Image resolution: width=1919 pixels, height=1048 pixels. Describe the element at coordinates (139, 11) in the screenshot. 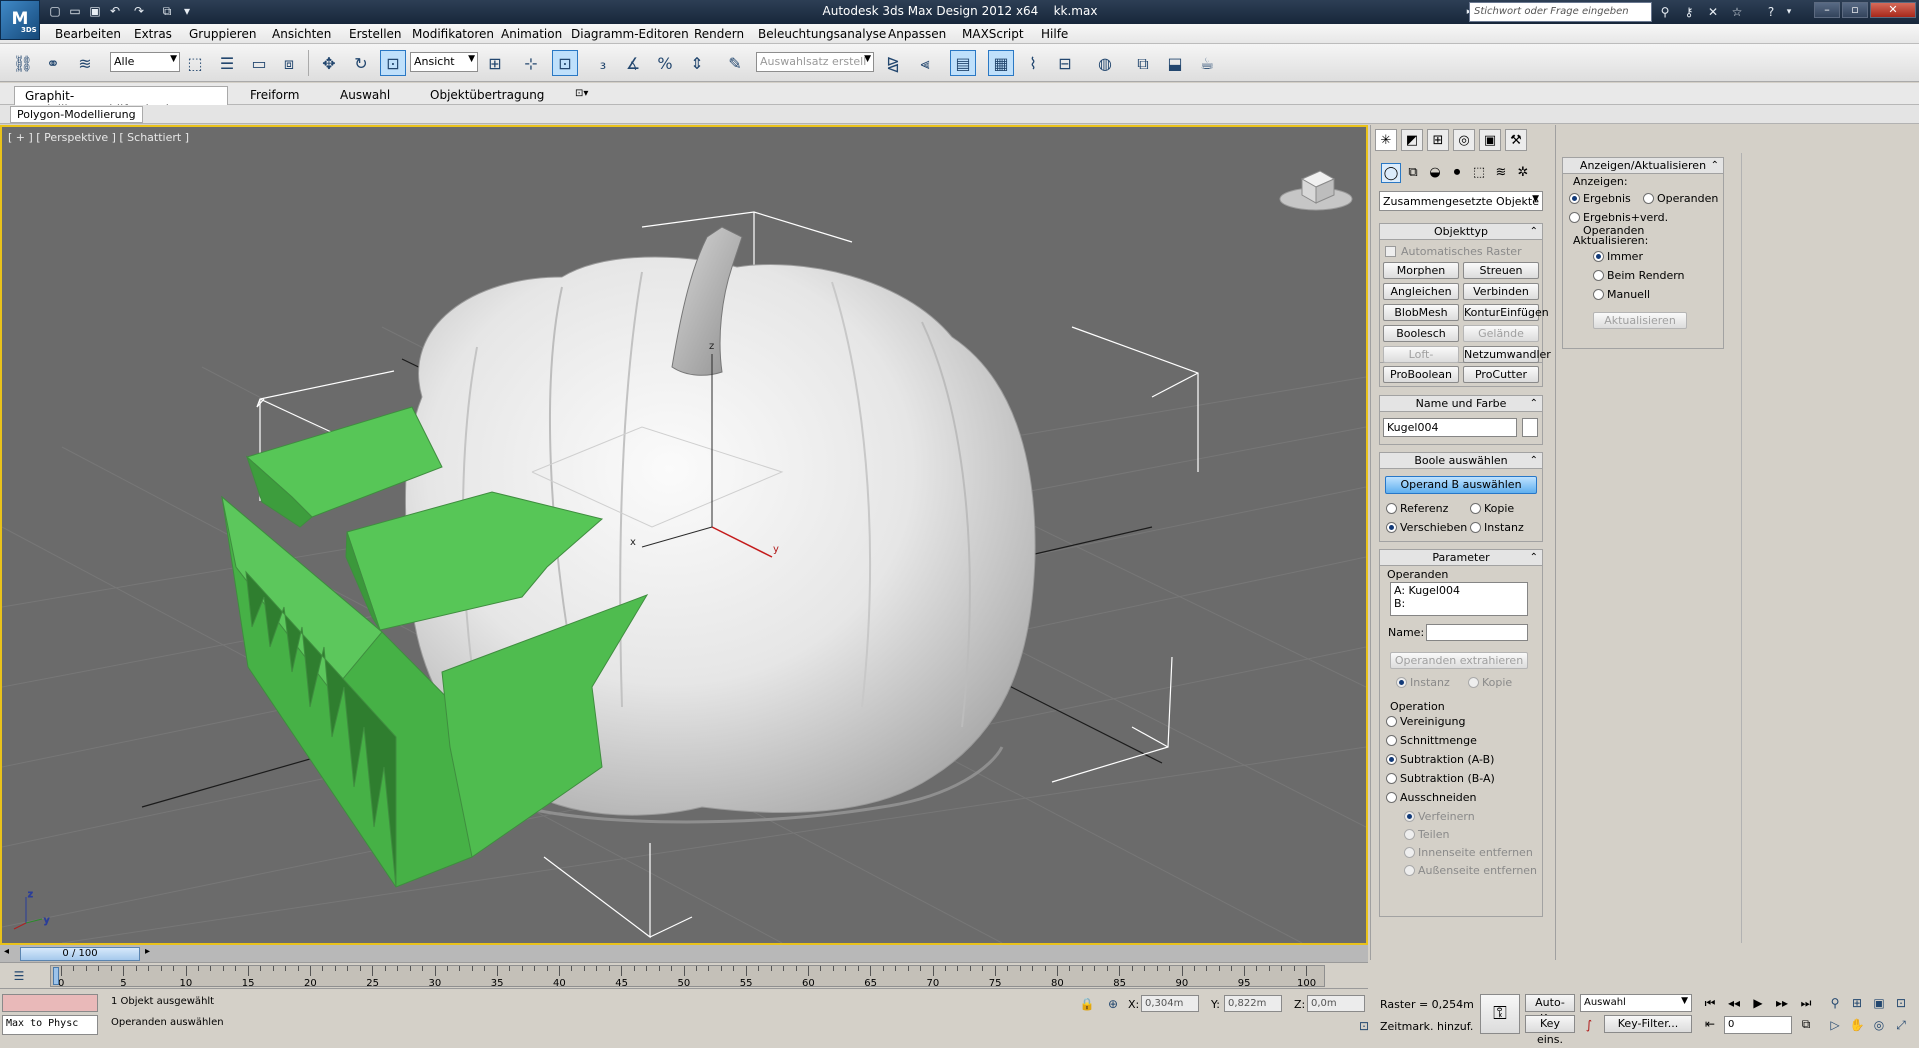

I see `redo-icon: ↷` at that location.